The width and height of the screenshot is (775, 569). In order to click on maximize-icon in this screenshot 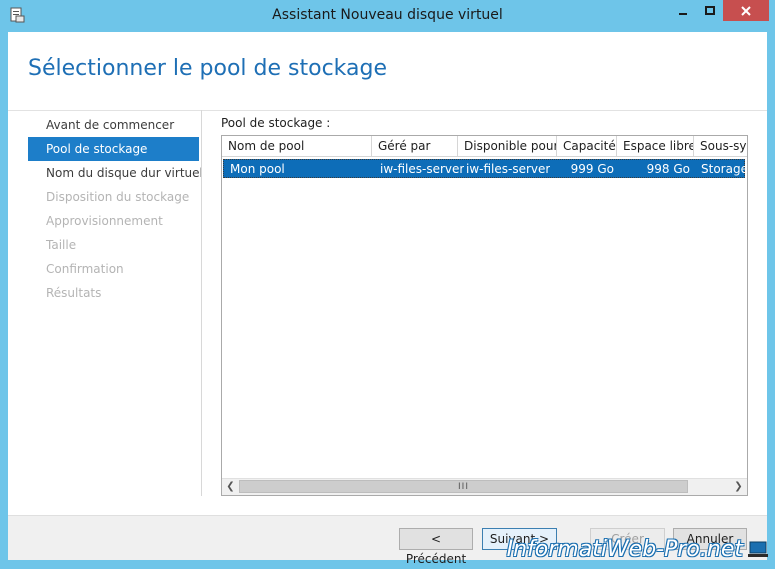, I will do `click(709, 10)`.